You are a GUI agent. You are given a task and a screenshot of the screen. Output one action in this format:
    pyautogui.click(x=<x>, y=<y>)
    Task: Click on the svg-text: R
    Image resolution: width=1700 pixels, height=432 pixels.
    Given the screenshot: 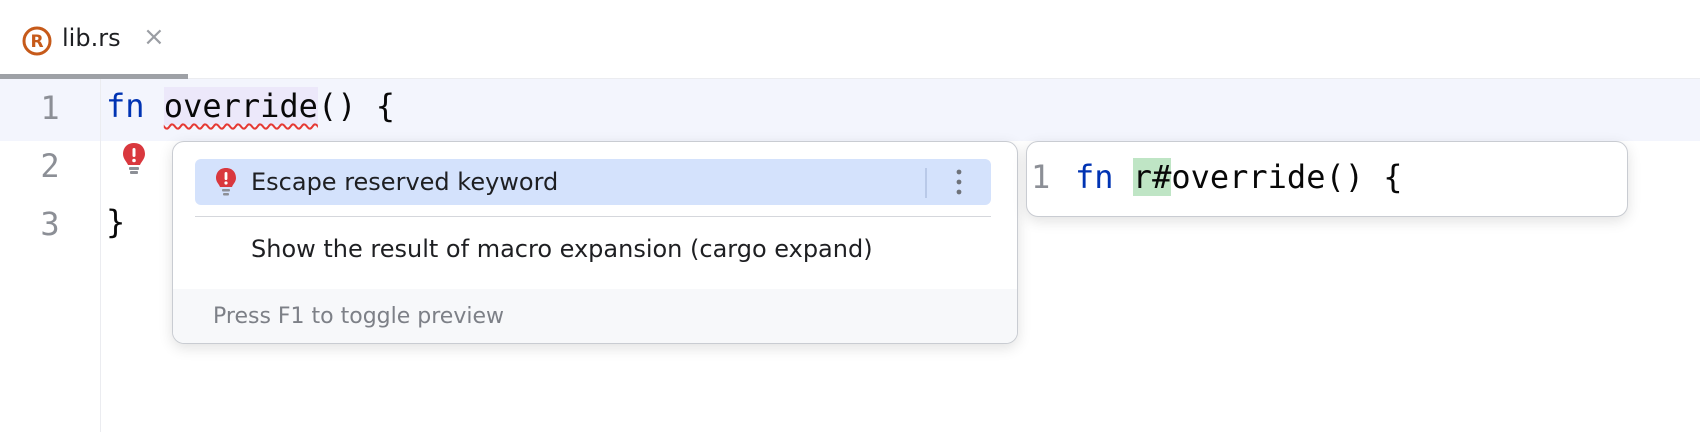 What is the action you would take?
    pyautogui.click(x=36, y=42)
    